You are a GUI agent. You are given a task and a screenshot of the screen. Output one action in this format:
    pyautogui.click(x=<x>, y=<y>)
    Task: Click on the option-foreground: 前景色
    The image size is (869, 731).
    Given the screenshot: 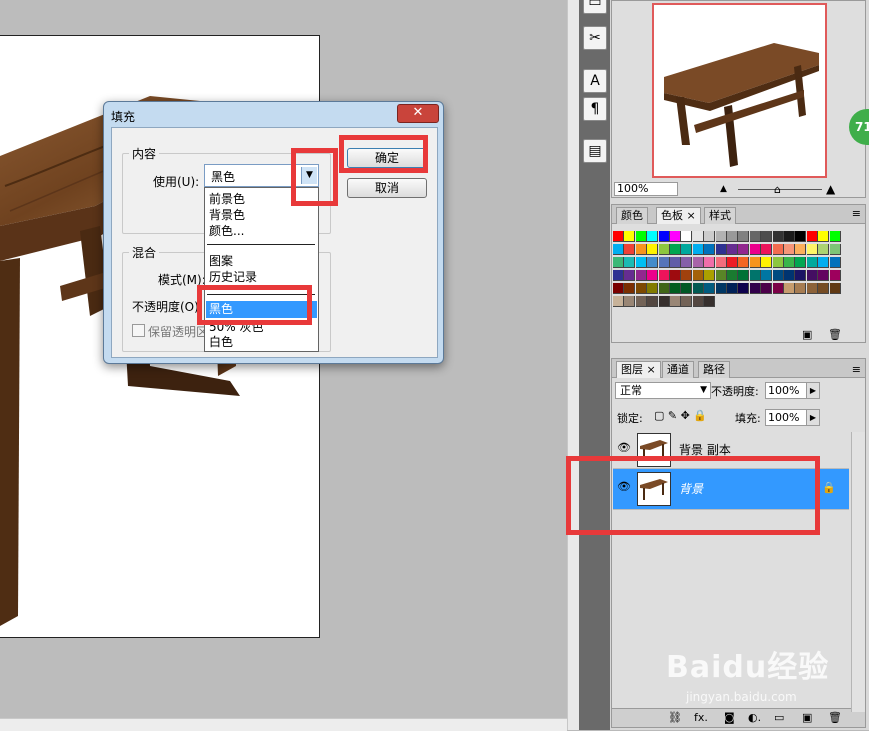 What is the action you would take?
    pyautogui.click(x=227, y=199)
    